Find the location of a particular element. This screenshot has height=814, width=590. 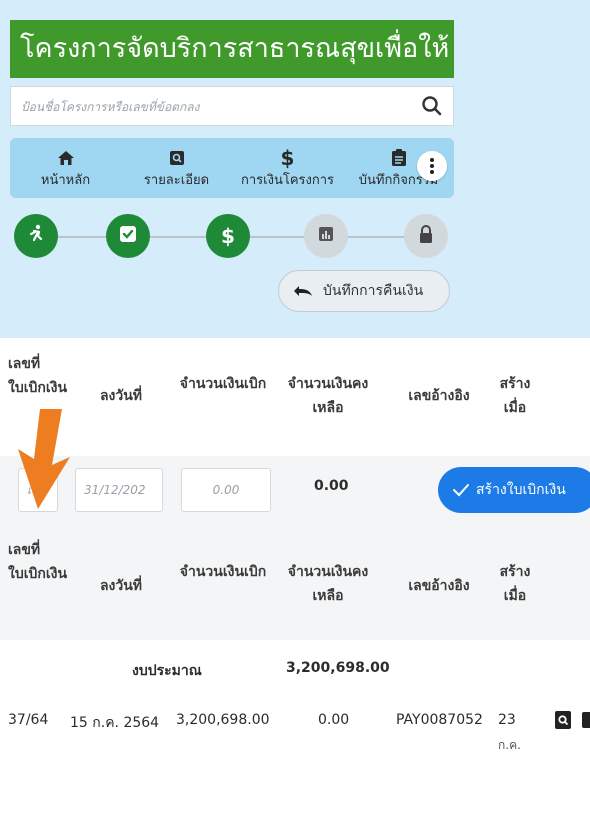

refund-button-label: บันทึกการคืนเงิน is located at coordinates (373, 291).